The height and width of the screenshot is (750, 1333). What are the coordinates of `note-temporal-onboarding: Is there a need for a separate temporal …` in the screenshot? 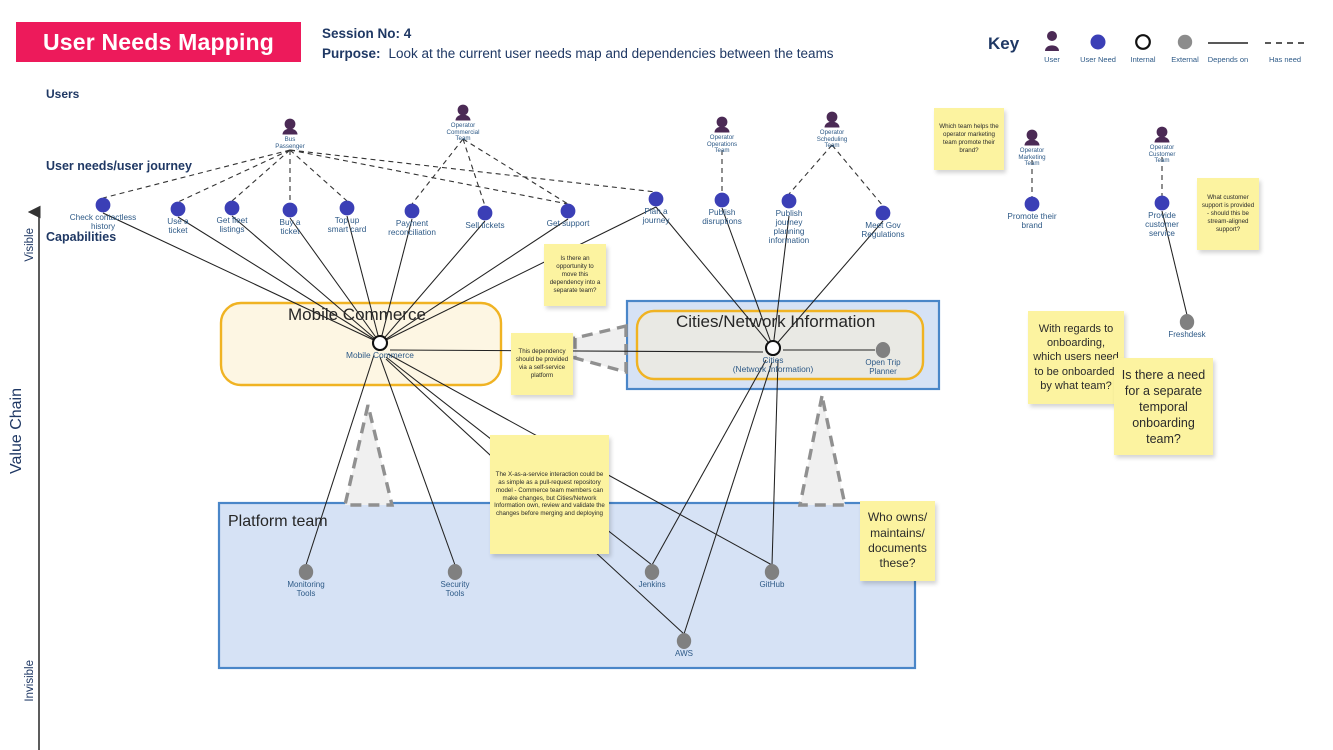 It's located at (1163, 406).